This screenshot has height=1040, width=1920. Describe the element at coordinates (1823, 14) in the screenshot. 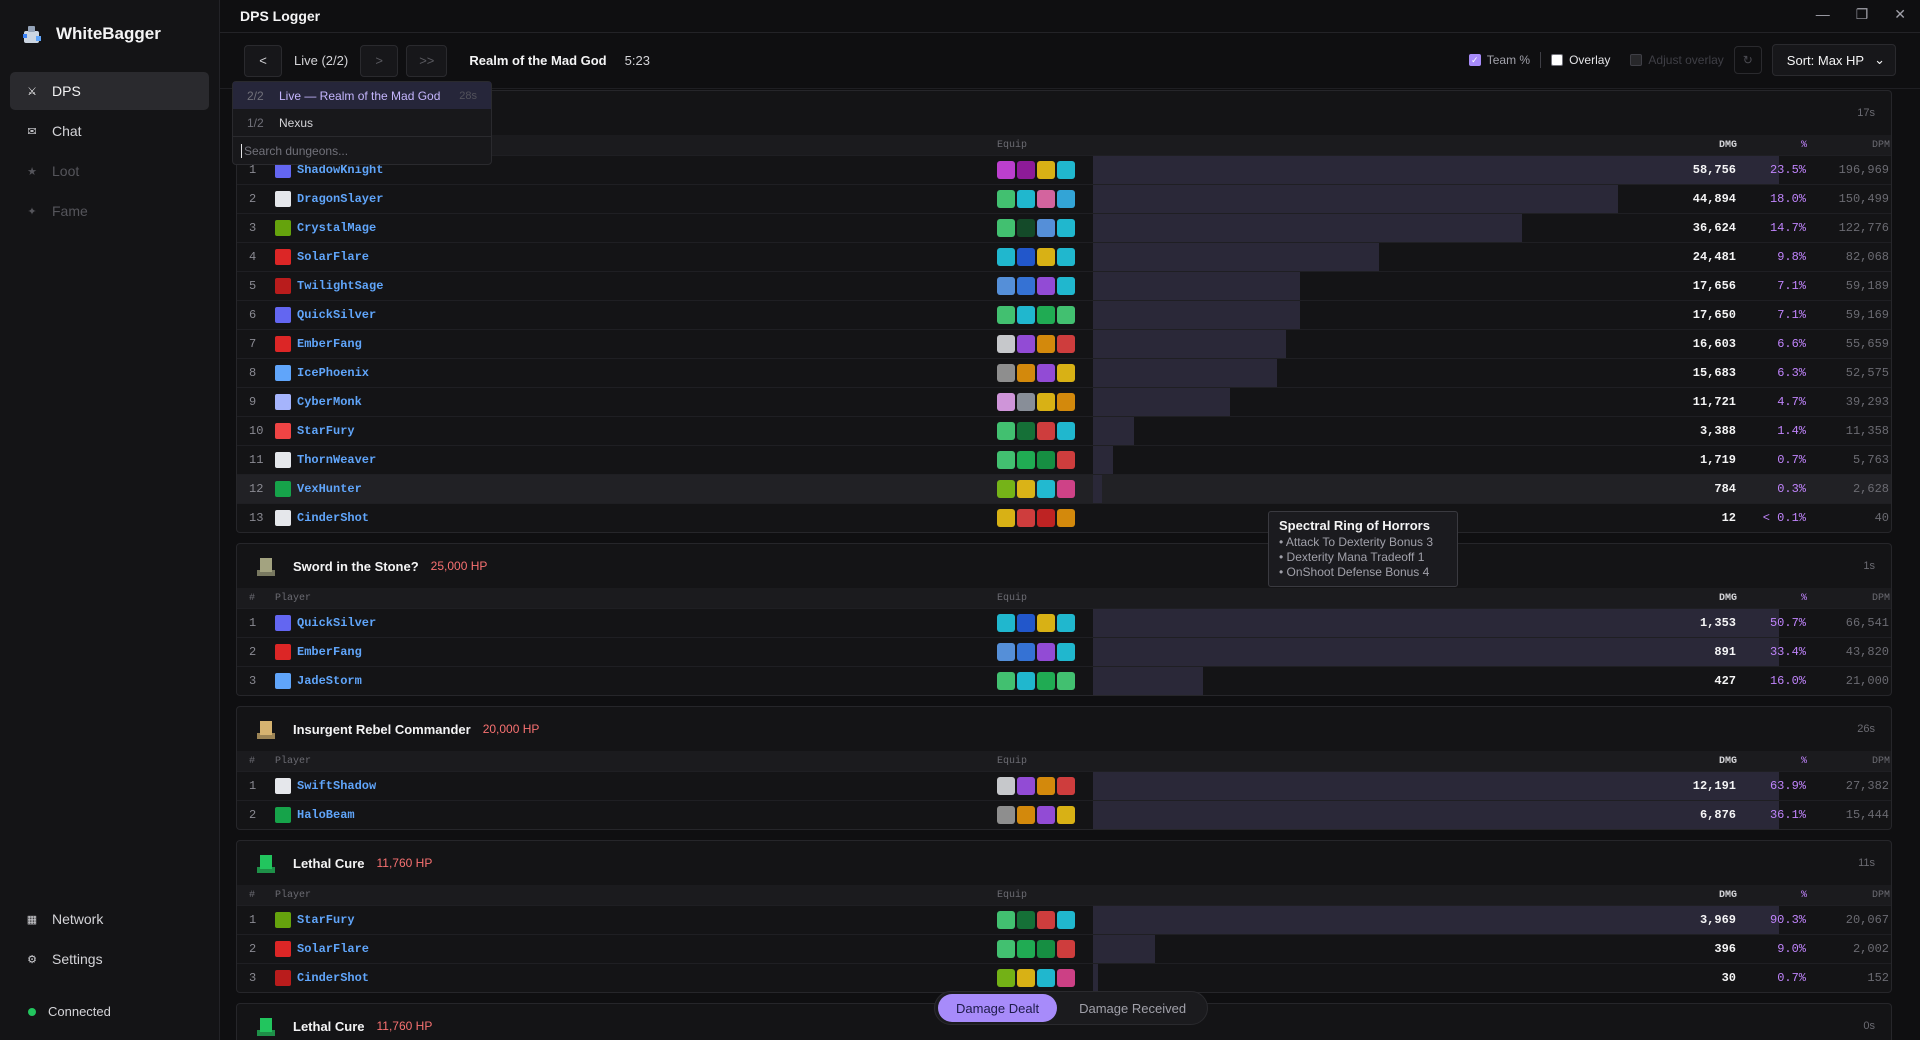

I see `minimize-icon: —` at that location.